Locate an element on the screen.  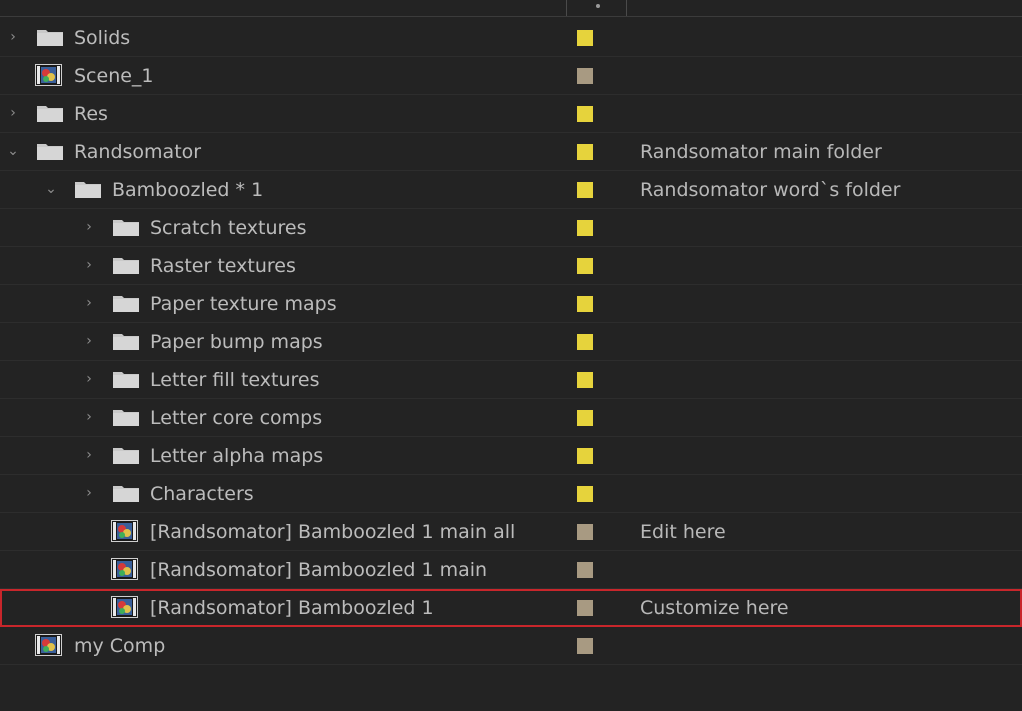
item-name: Paper bump maps is located at coordinates (236, 342).